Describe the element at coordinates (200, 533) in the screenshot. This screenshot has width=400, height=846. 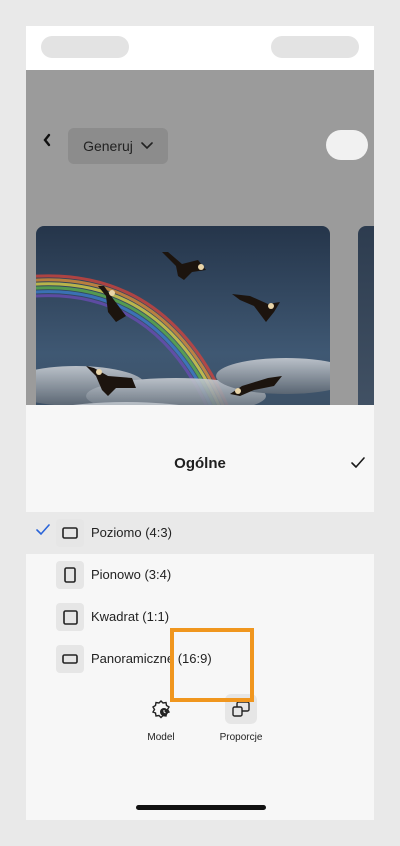
I see `option-landscape: Poziomo (4:3)` at that location.